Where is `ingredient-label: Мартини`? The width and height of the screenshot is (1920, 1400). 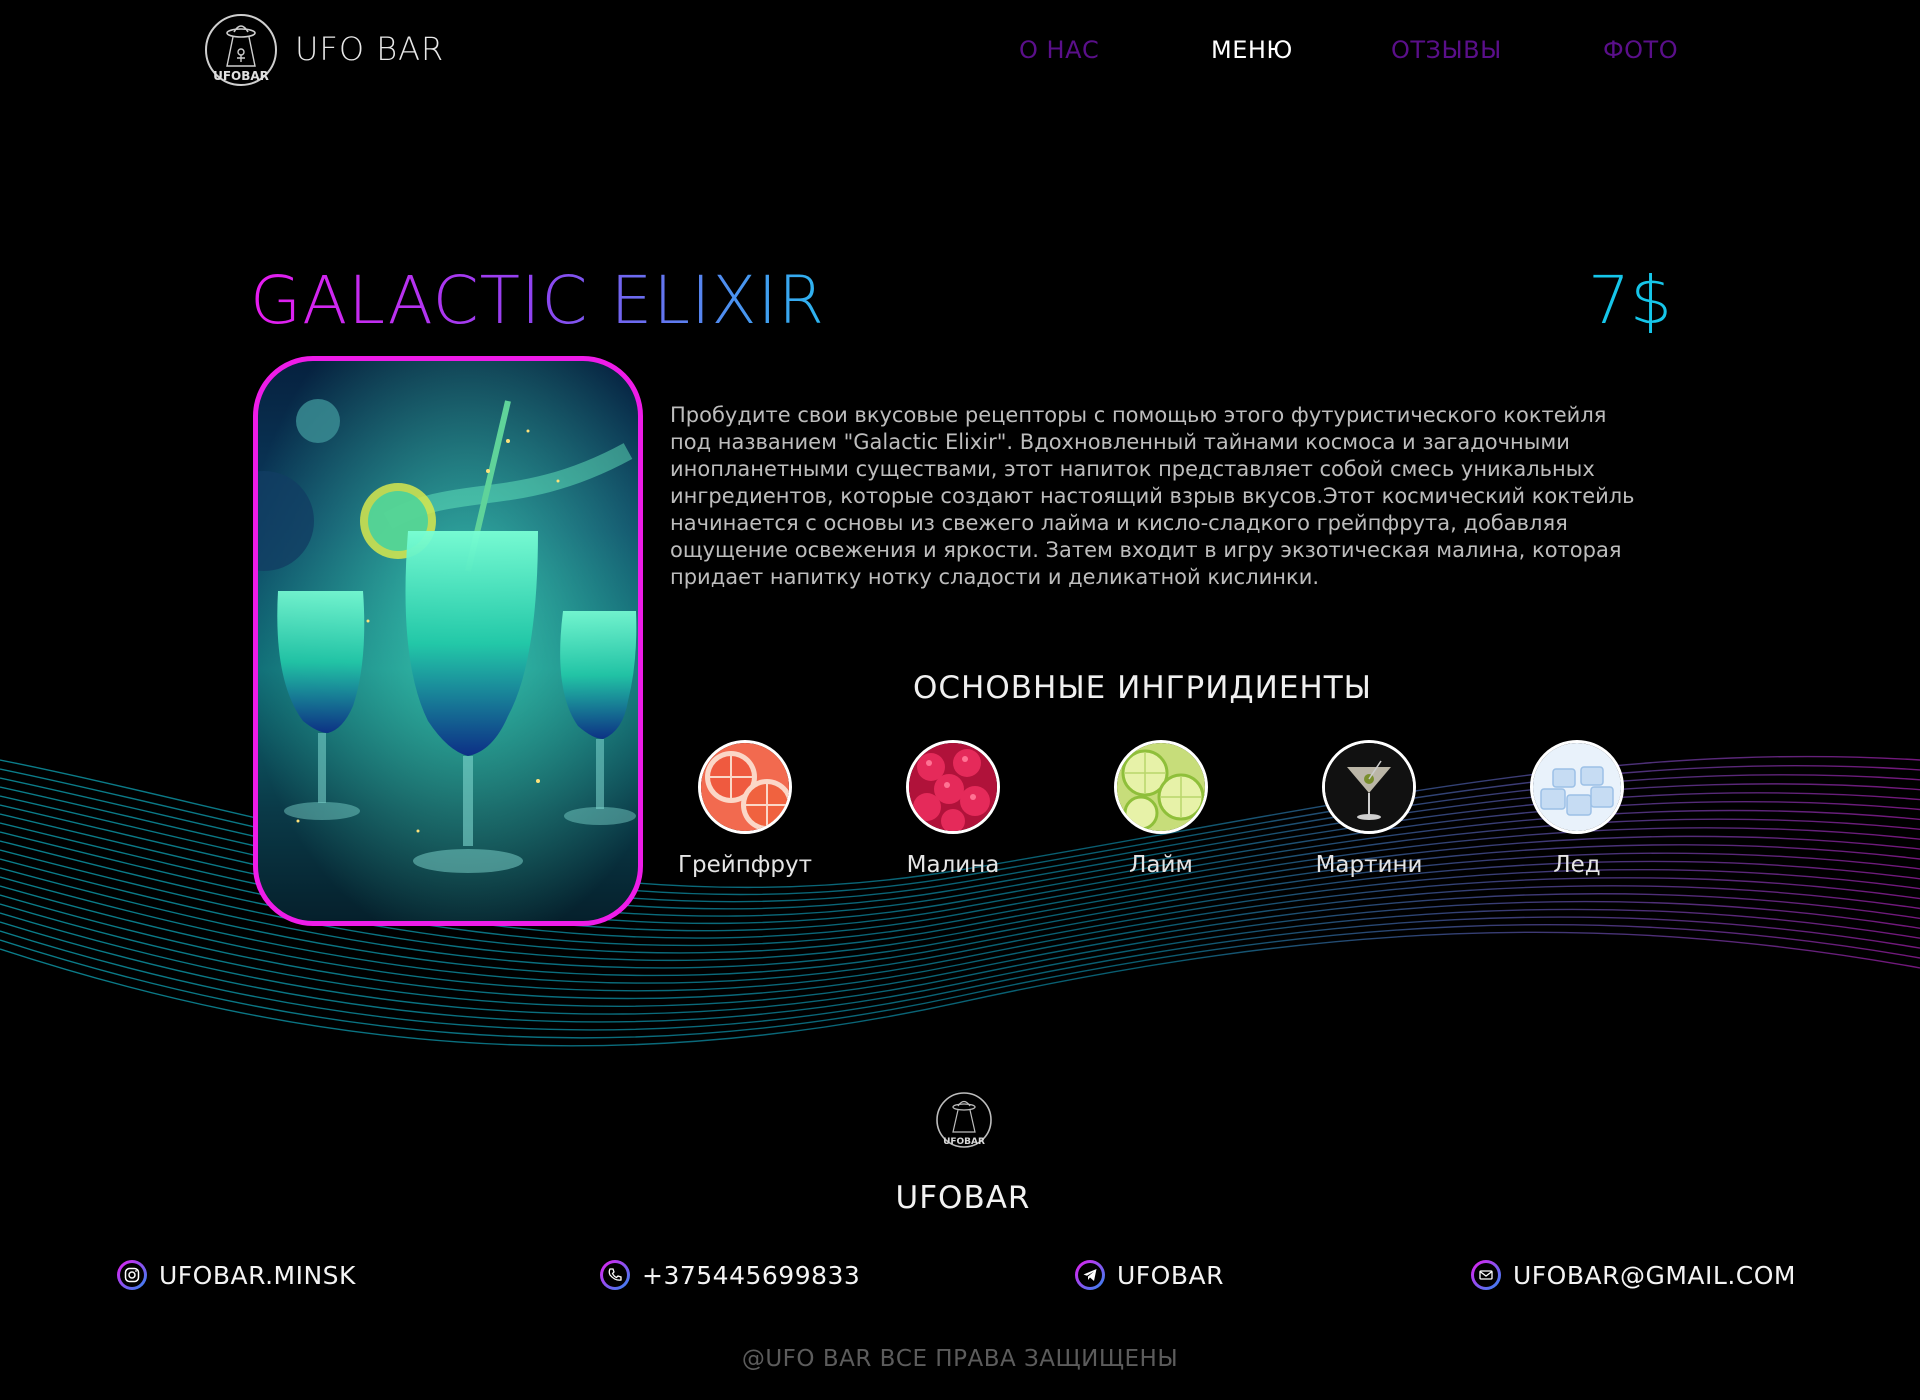 ingredient-label: Мартини is located at coordinates (1369, 865).